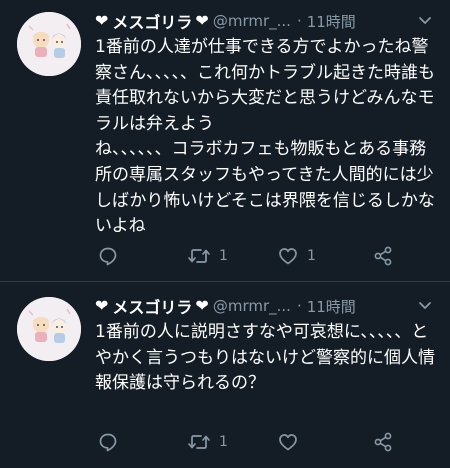 This screenshot has height=468, width=450. Describe the element at coordinates (247, 442) in the screenshot. I see `tweet-actions: 1` at that location.